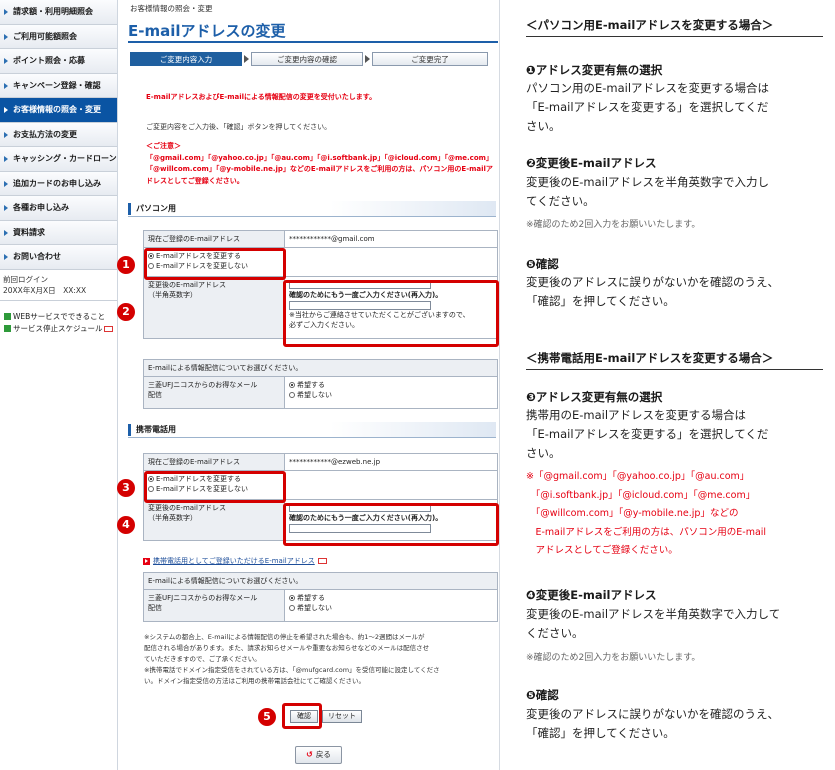 This screenshot has height=770, width=835. Describe the element at coordinates (58, 159) in the screenshot. I see `sidebar-item-cashing: キャッシング・カードローン` at that location.